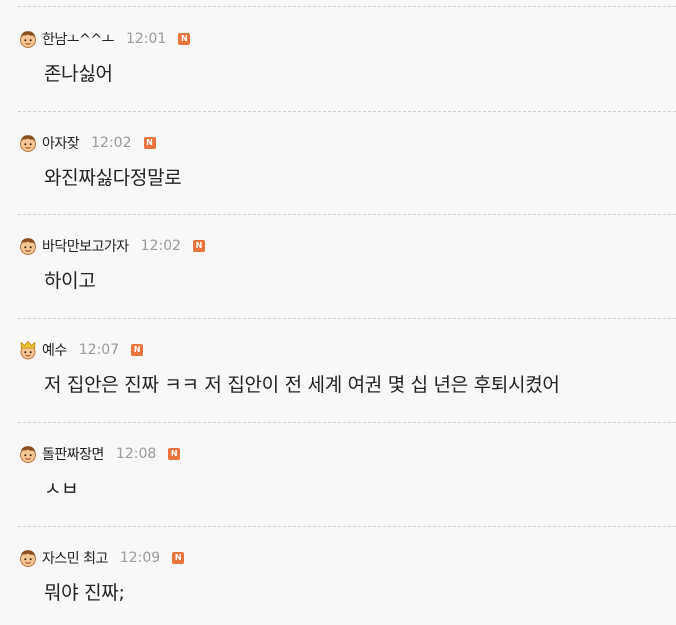 The image size is (676, 625). I want to click on timestamp: 12:09, so click(140, 558).